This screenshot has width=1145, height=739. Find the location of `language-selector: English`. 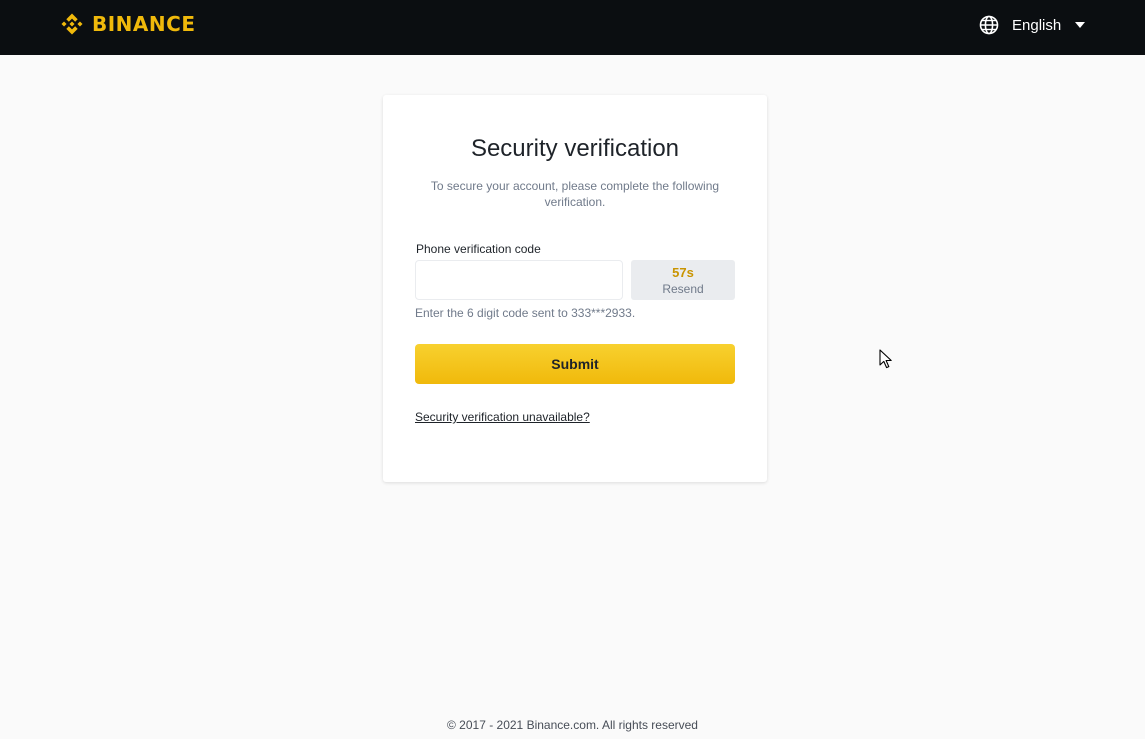

language-selector: English is located at coordinates (1032, 25).